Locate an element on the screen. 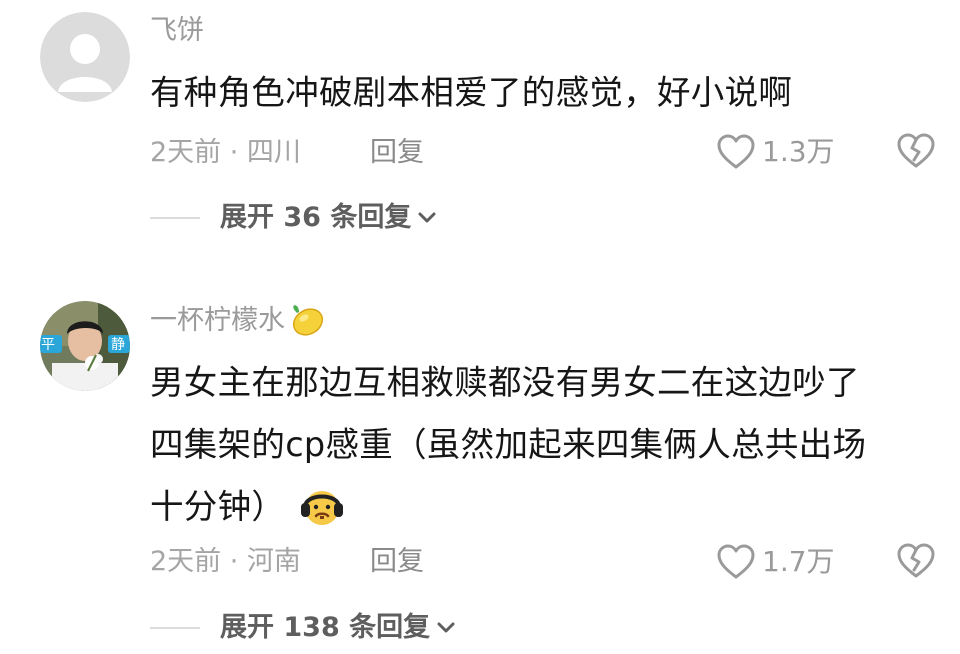 This screenshot has width=960, height=654. expand-replies-button: 展开 36 条回复 is located at coordinates (293, 218).